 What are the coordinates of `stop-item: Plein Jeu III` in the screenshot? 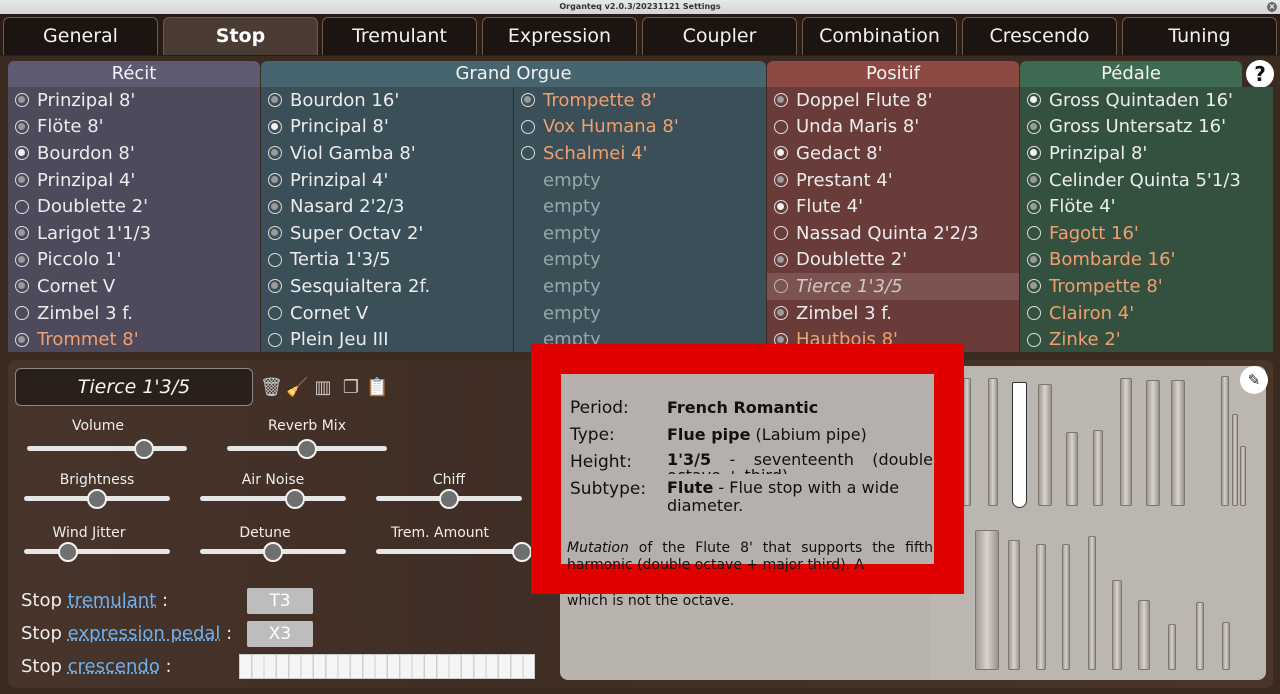 It's located at (387, 339).